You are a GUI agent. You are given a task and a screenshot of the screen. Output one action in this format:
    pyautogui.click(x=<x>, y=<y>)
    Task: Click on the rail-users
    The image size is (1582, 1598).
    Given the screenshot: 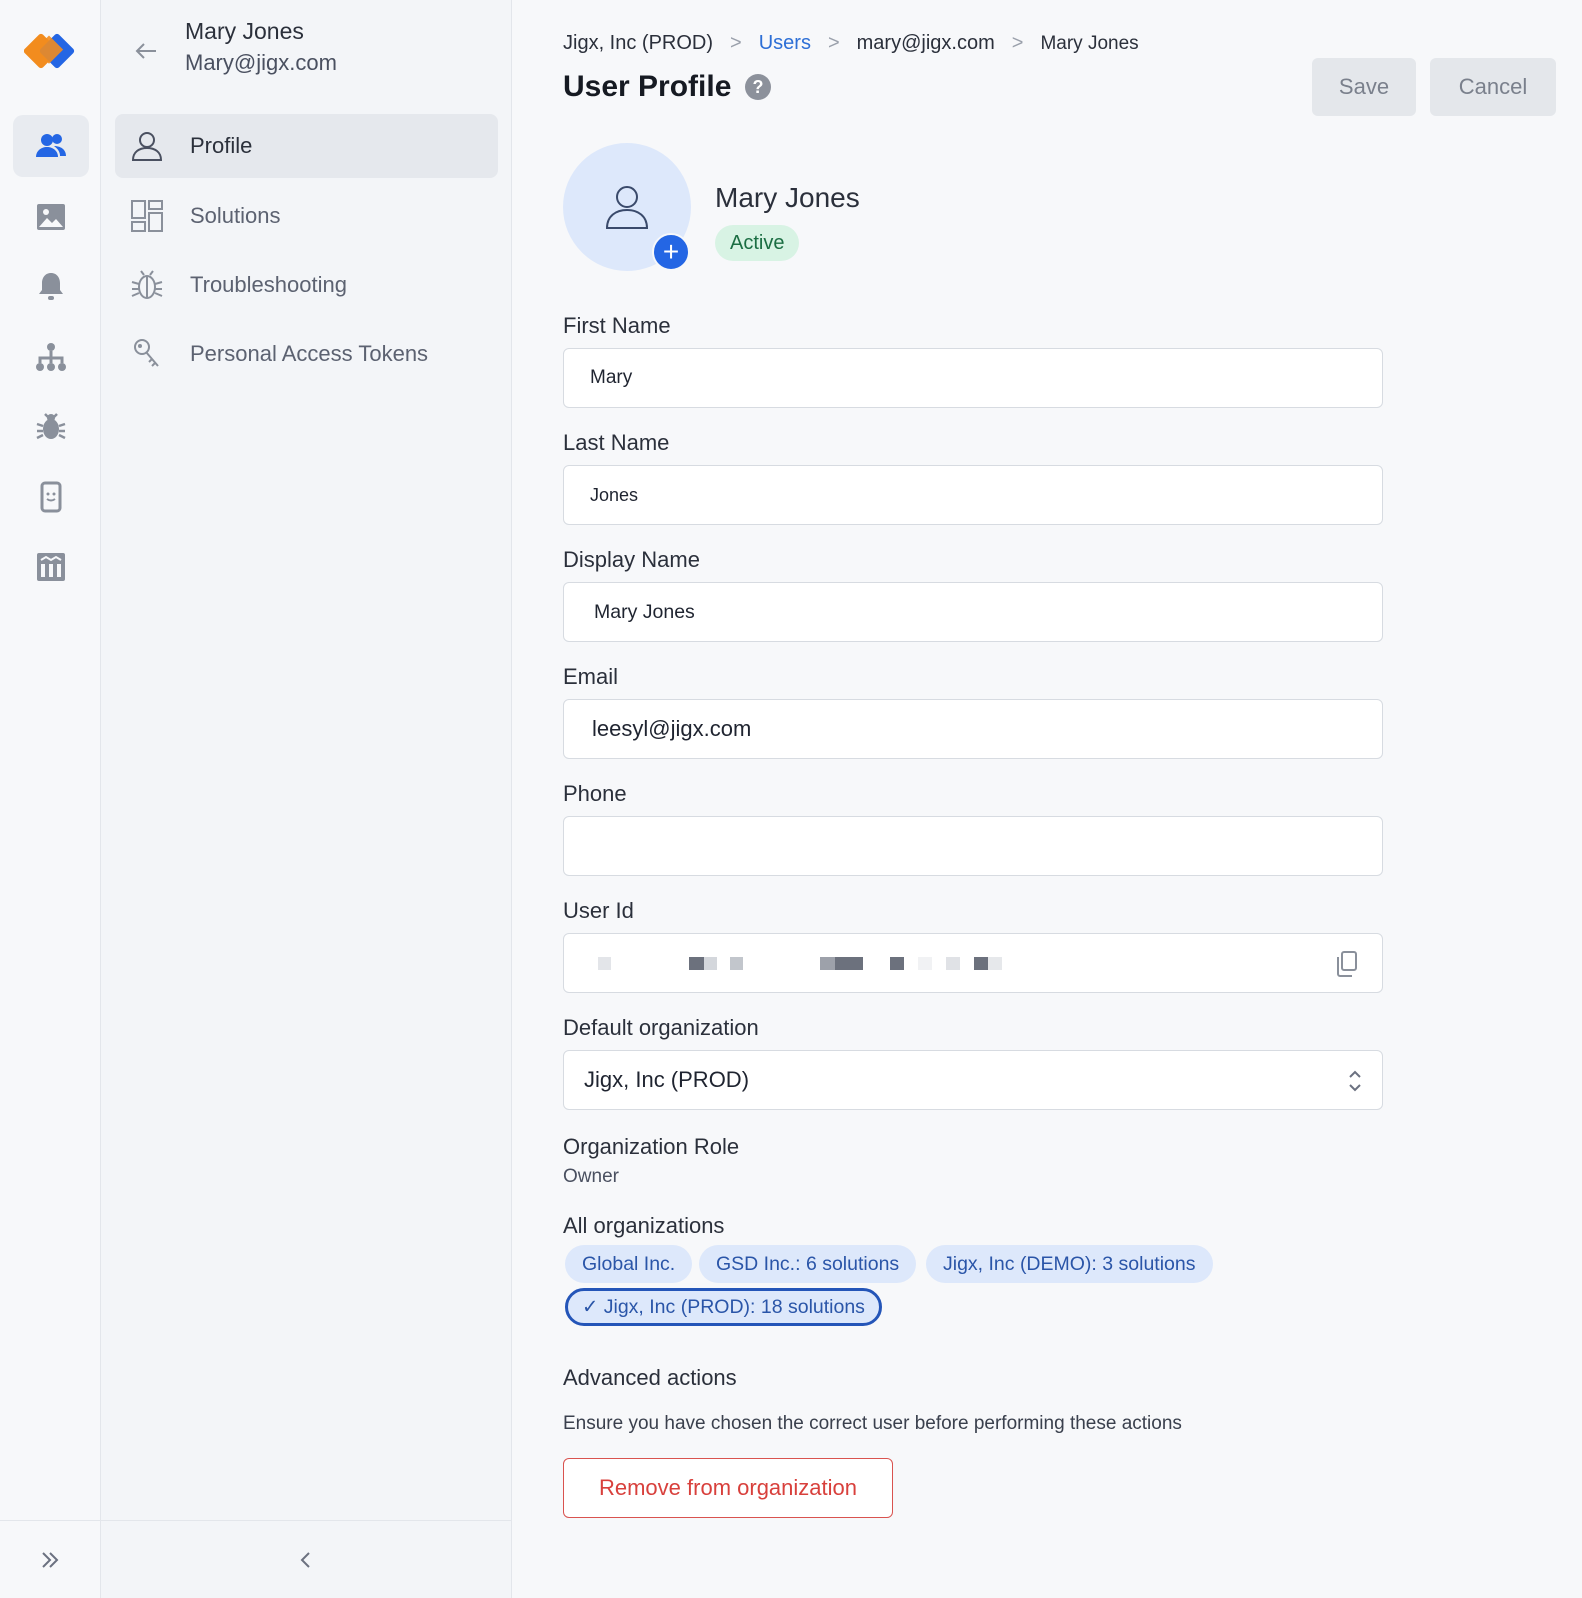 What is the action you would take?
    pyautogui.click(x=51, y=146)
    